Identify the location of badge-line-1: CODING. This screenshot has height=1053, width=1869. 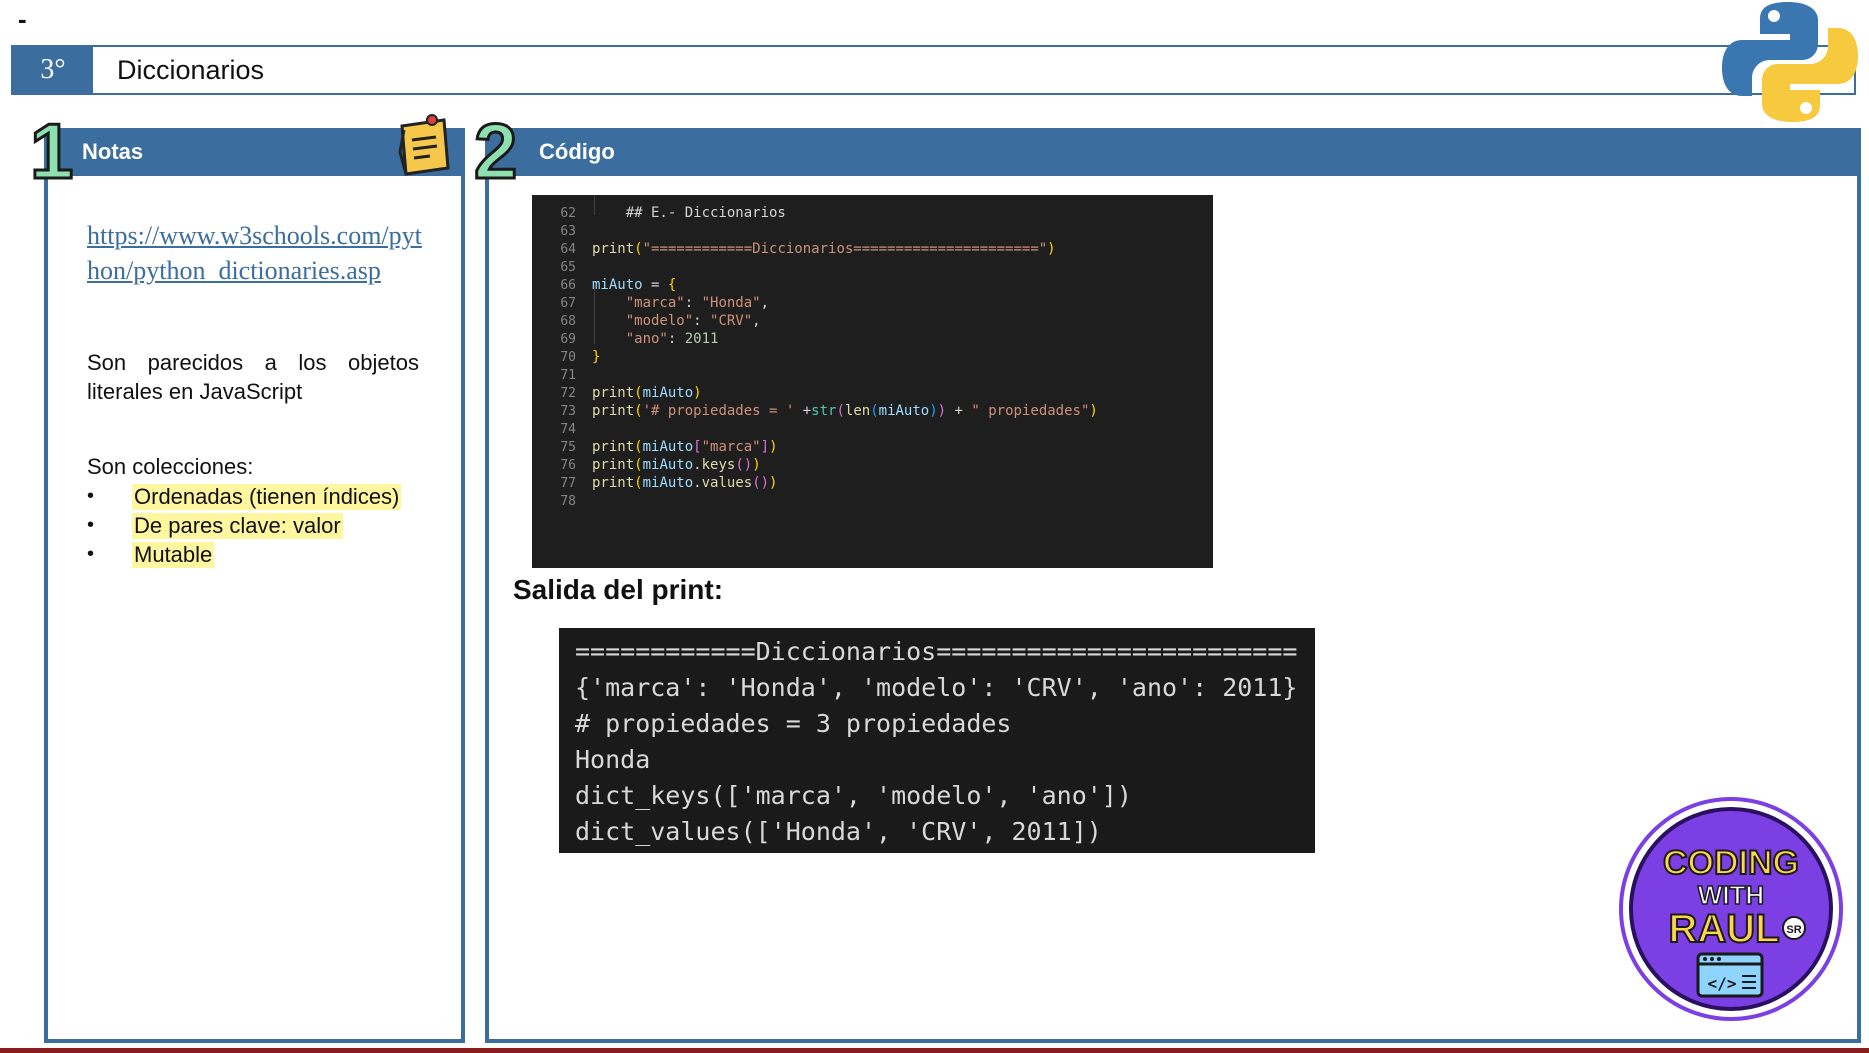
(1731, 863).